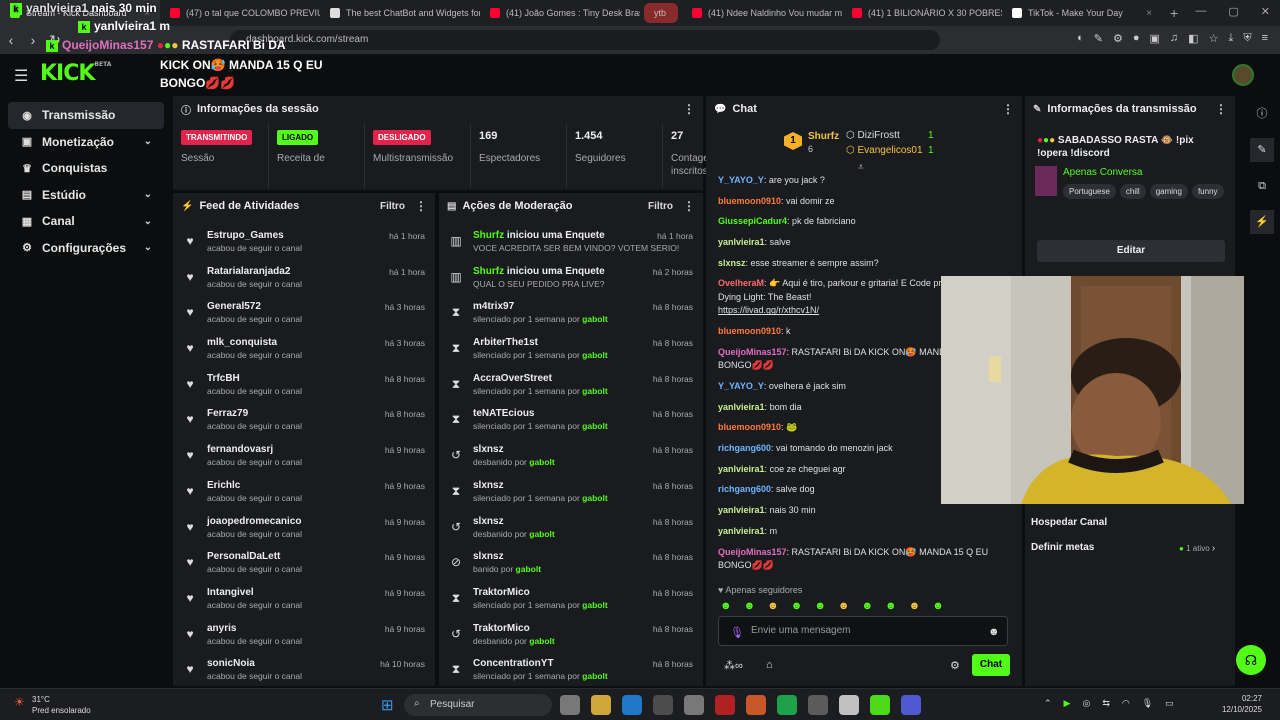  Describe the element at coordinates (1247, 38) in the screenshot. I see `shield-icon: ⛨` at that location.